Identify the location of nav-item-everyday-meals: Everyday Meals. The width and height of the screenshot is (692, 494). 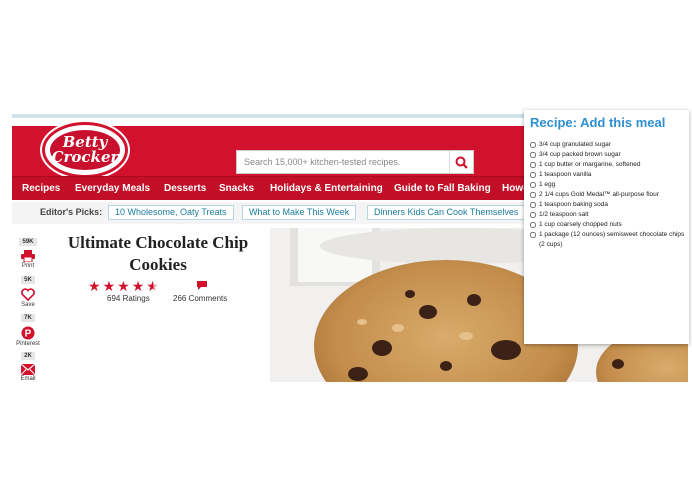
(112, 189).